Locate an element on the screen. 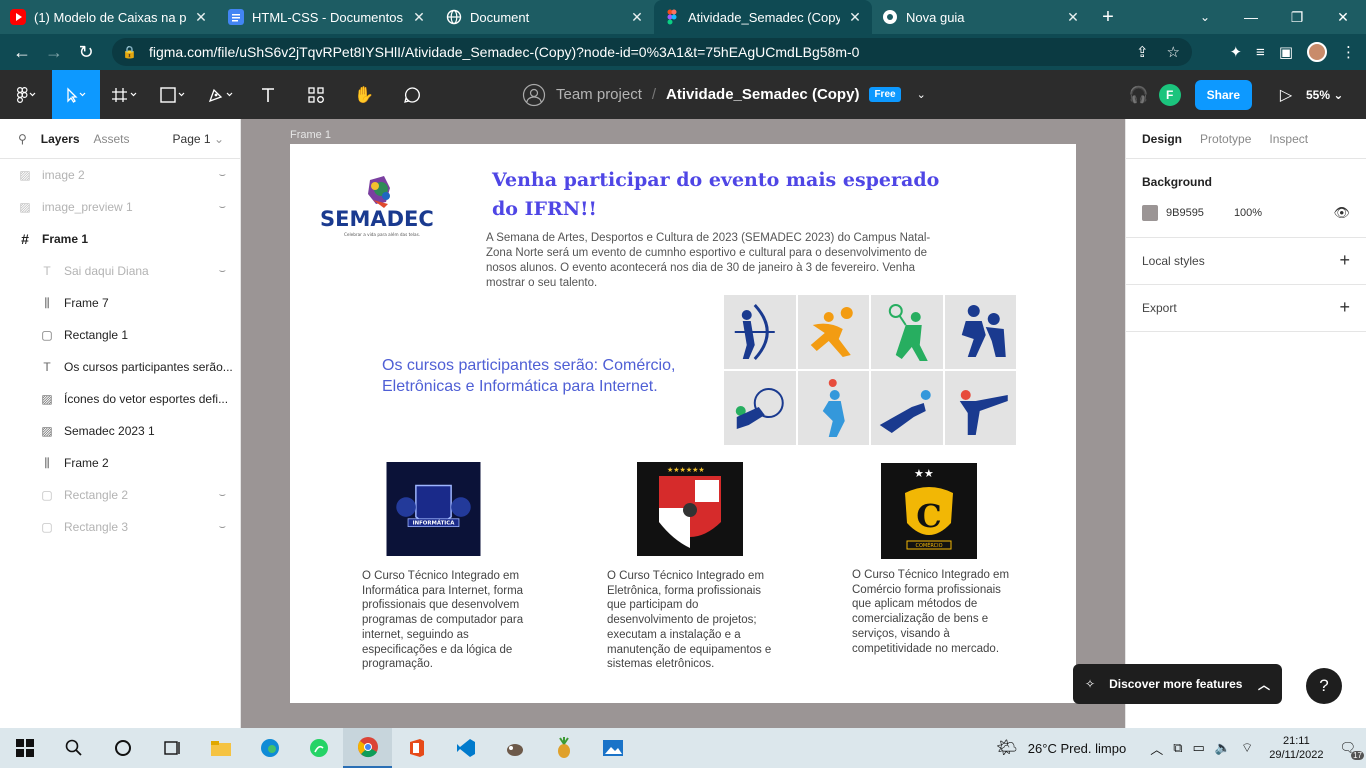 This screenshot has height=768, width=1366. comment-tool-icon is located at coordinates (412, 94).